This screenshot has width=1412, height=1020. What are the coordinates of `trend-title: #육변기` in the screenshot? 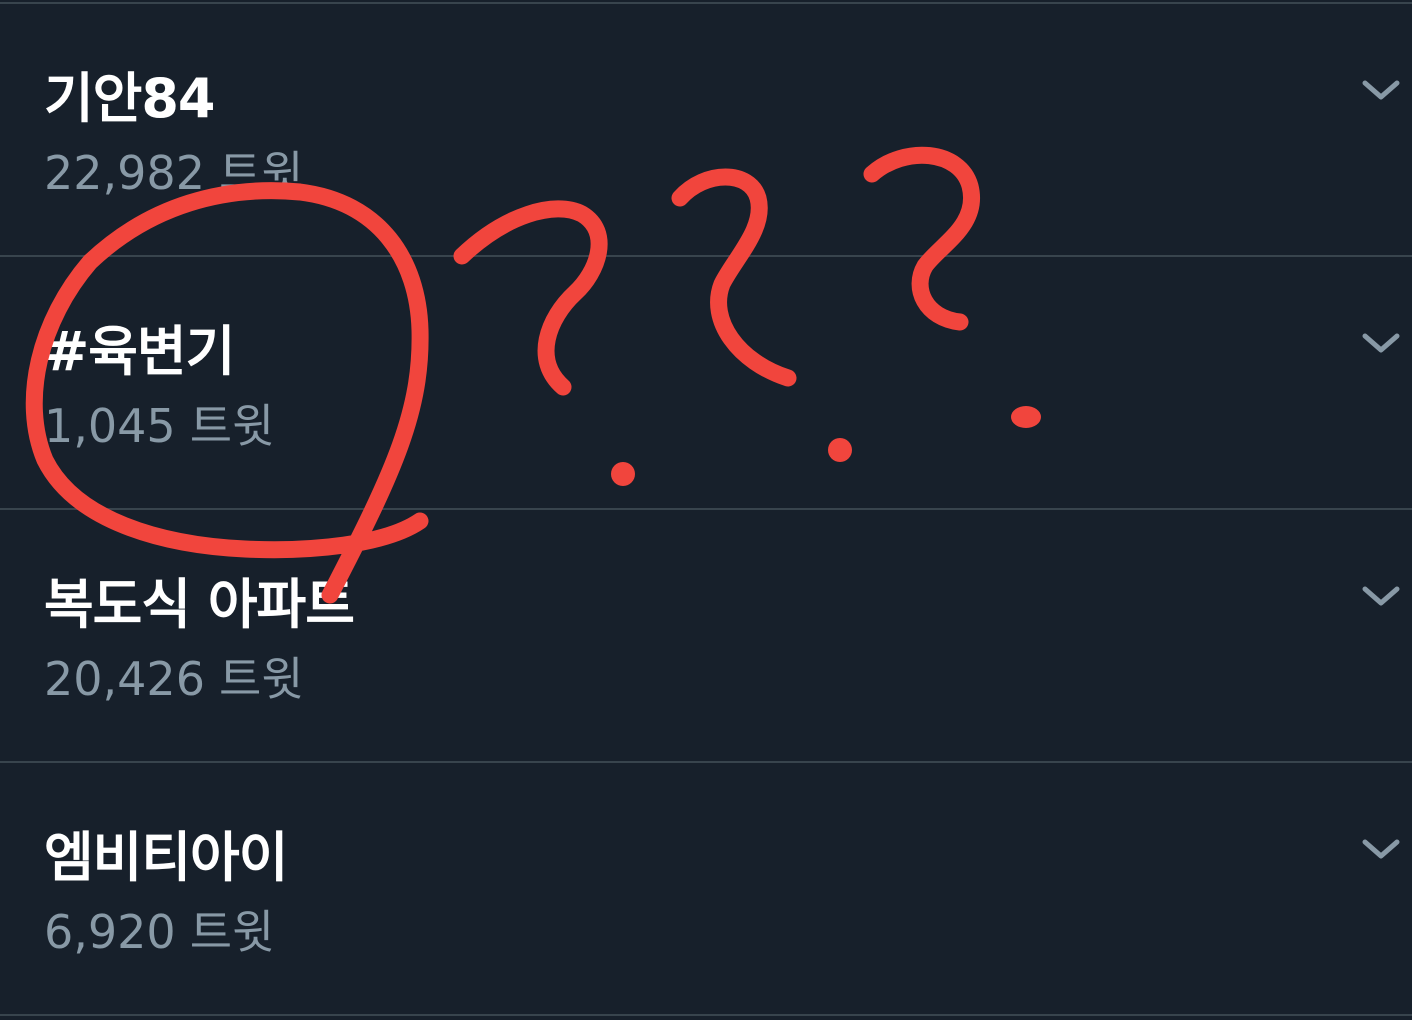 It's located at (139, 351).